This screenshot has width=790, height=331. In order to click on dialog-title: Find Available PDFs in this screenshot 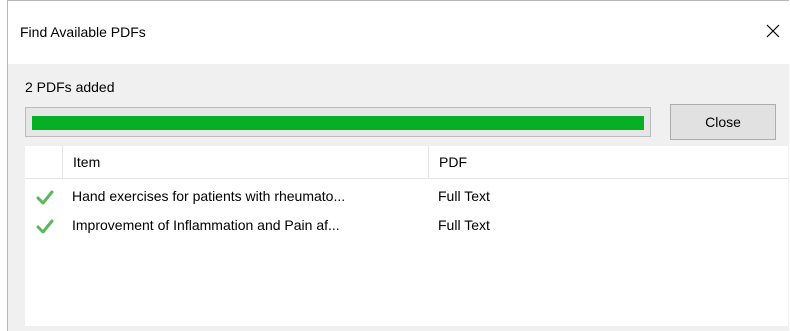, I will do `click(83, 32)`.